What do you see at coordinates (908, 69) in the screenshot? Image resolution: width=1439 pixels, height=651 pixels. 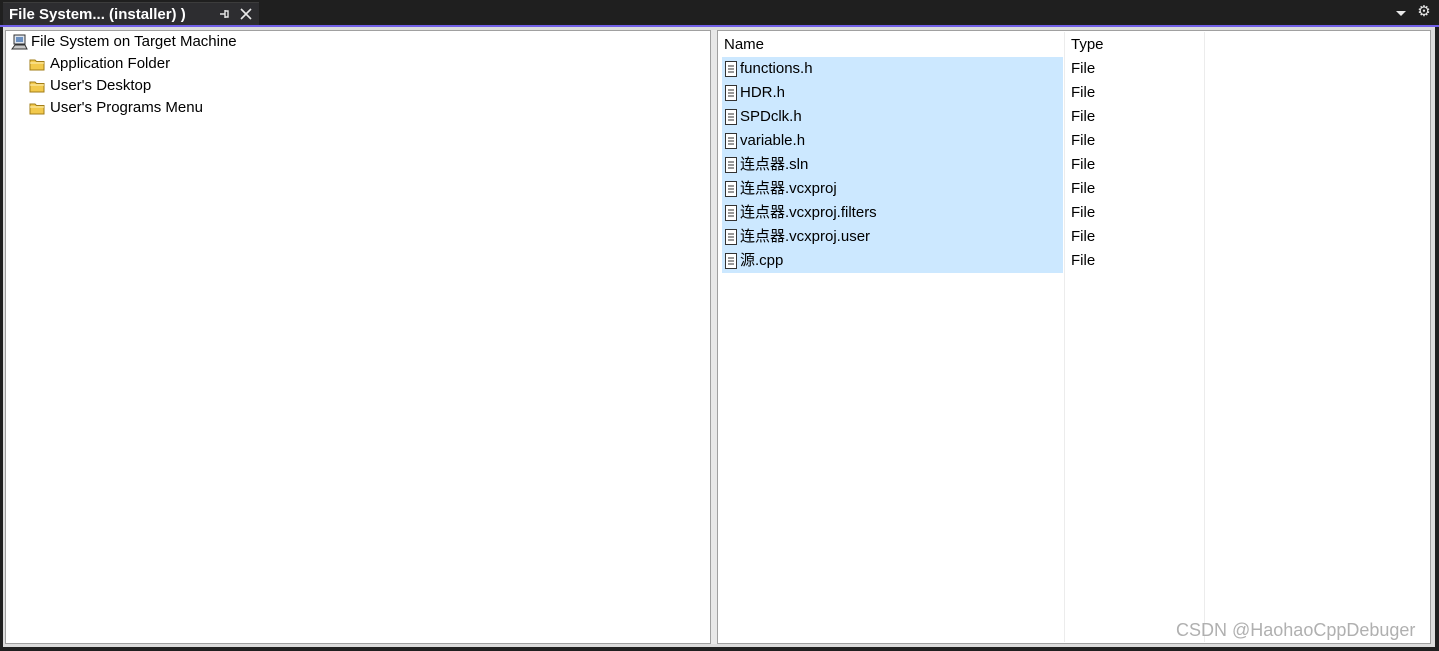 I see `table-row: functions.h File` at bounding box center [908, 69].